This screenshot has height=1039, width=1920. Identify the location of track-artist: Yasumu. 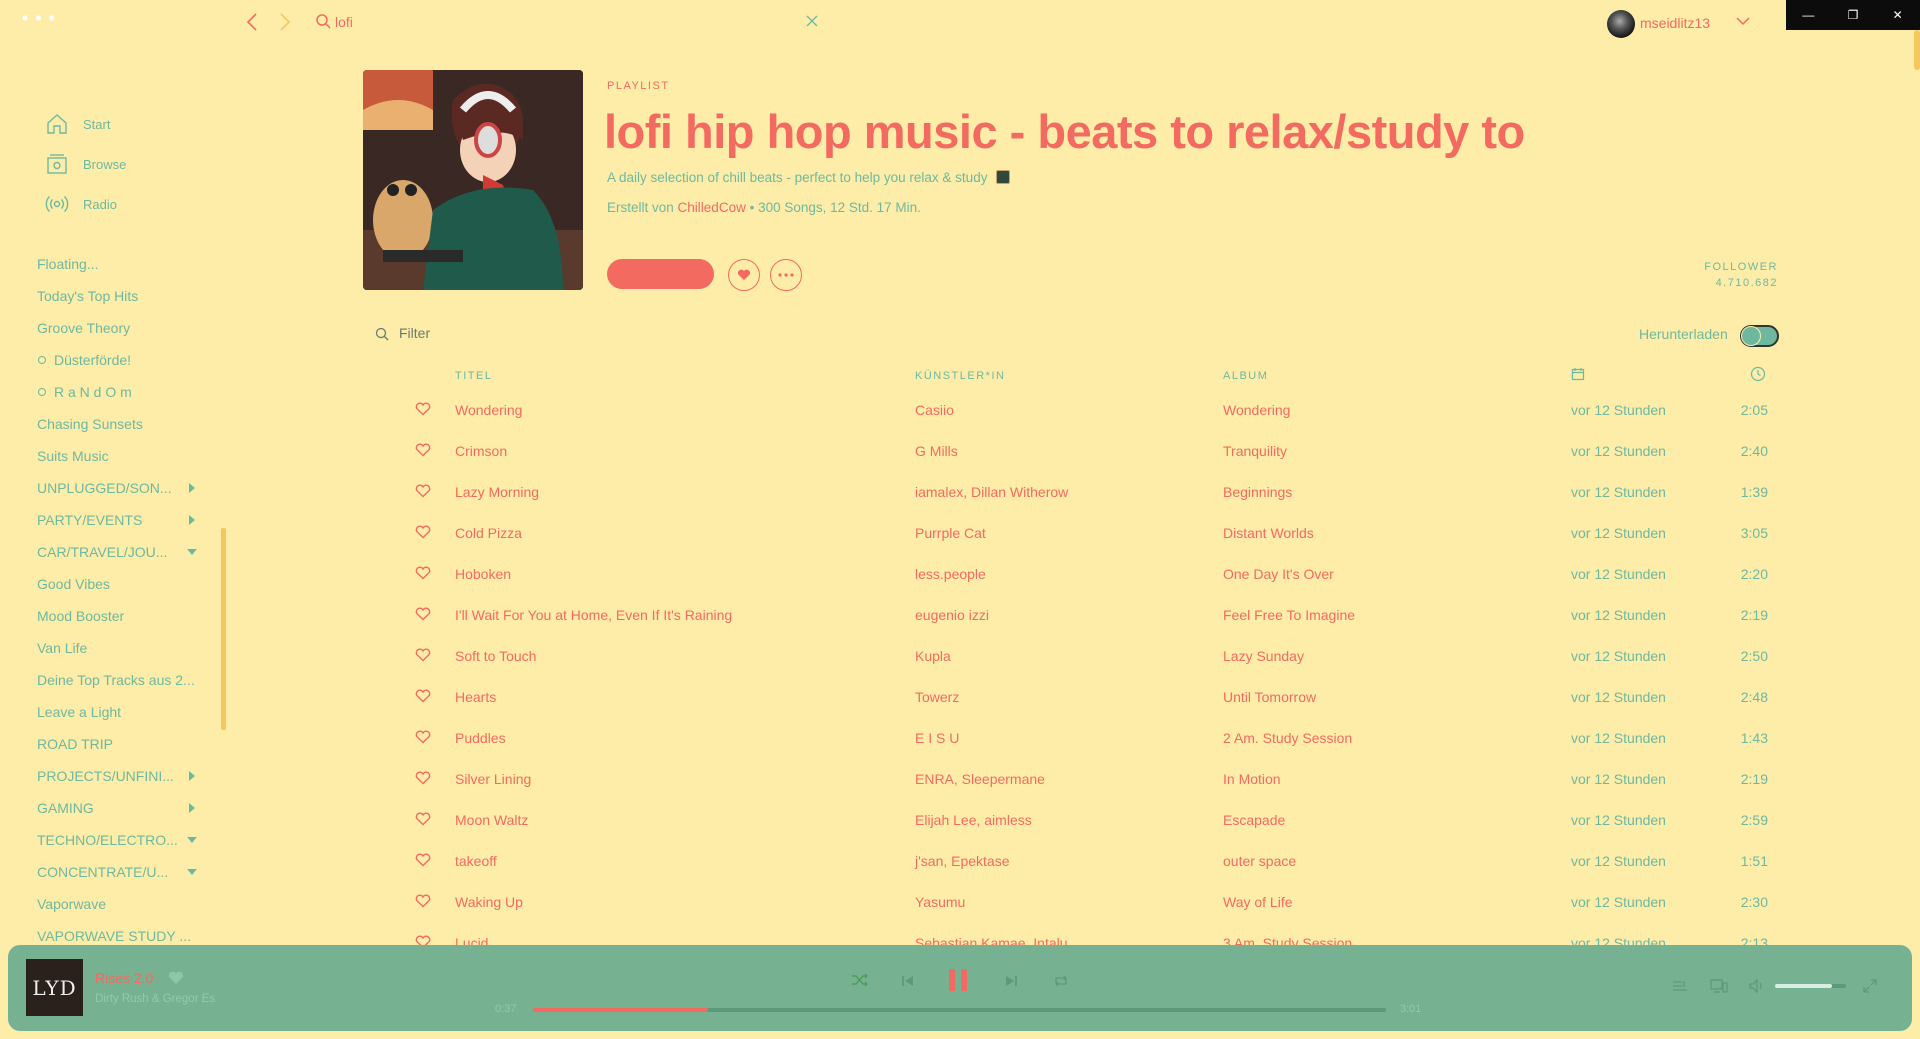
(940, 902).